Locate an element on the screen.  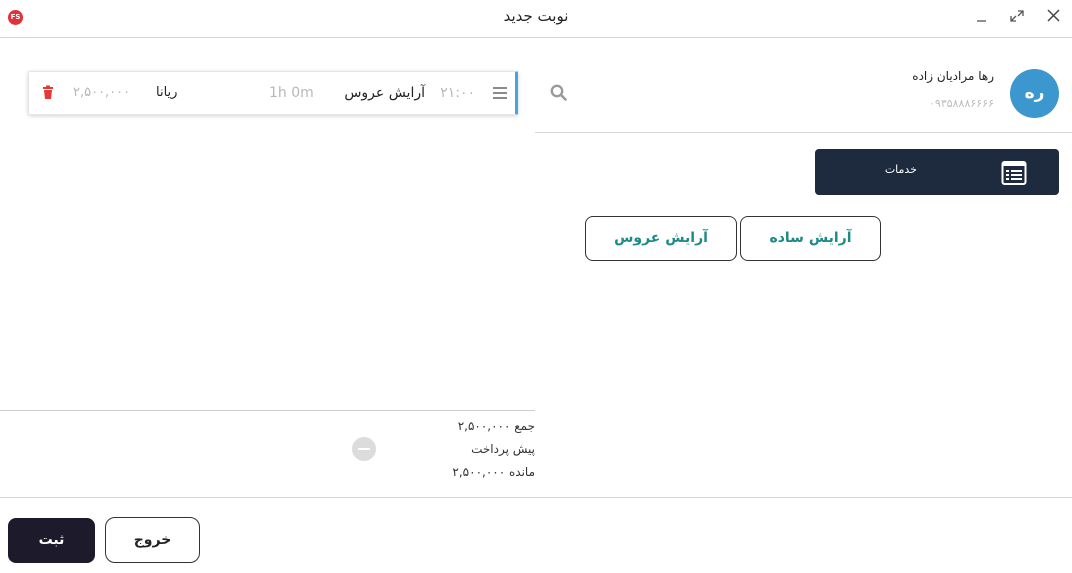
minimize-icon is located at coordinates (982, 16).